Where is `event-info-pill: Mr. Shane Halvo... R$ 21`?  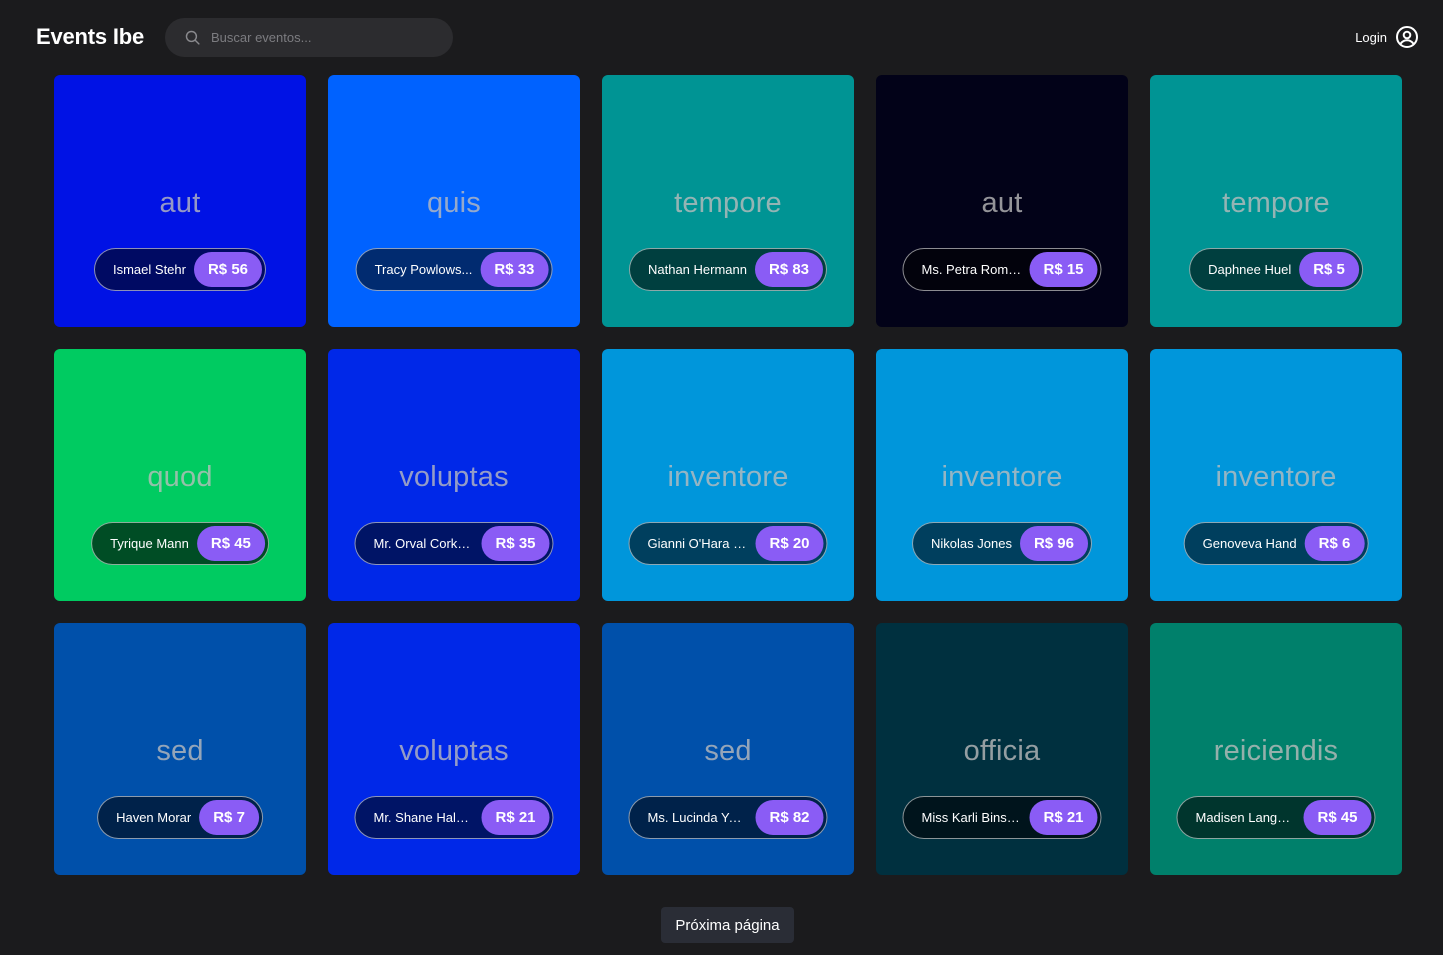 event-info-pill: Mr. Shane Halvo... R$ 21 is located at coordinates (454, 817).